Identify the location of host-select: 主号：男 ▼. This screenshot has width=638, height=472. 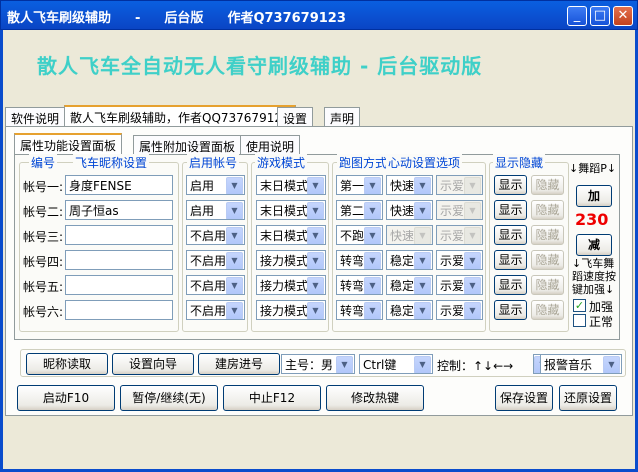
(318, 364).